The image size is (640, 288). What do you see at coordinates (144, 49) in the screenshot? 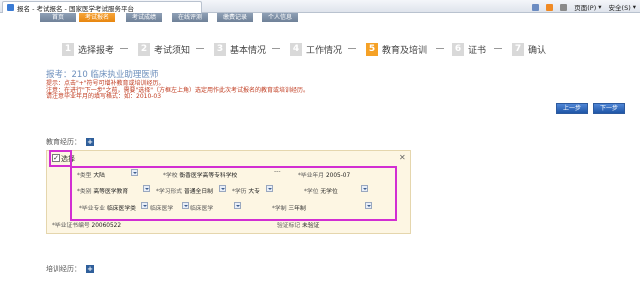
I see `step-number: 2` at bounding box center [144, 49].